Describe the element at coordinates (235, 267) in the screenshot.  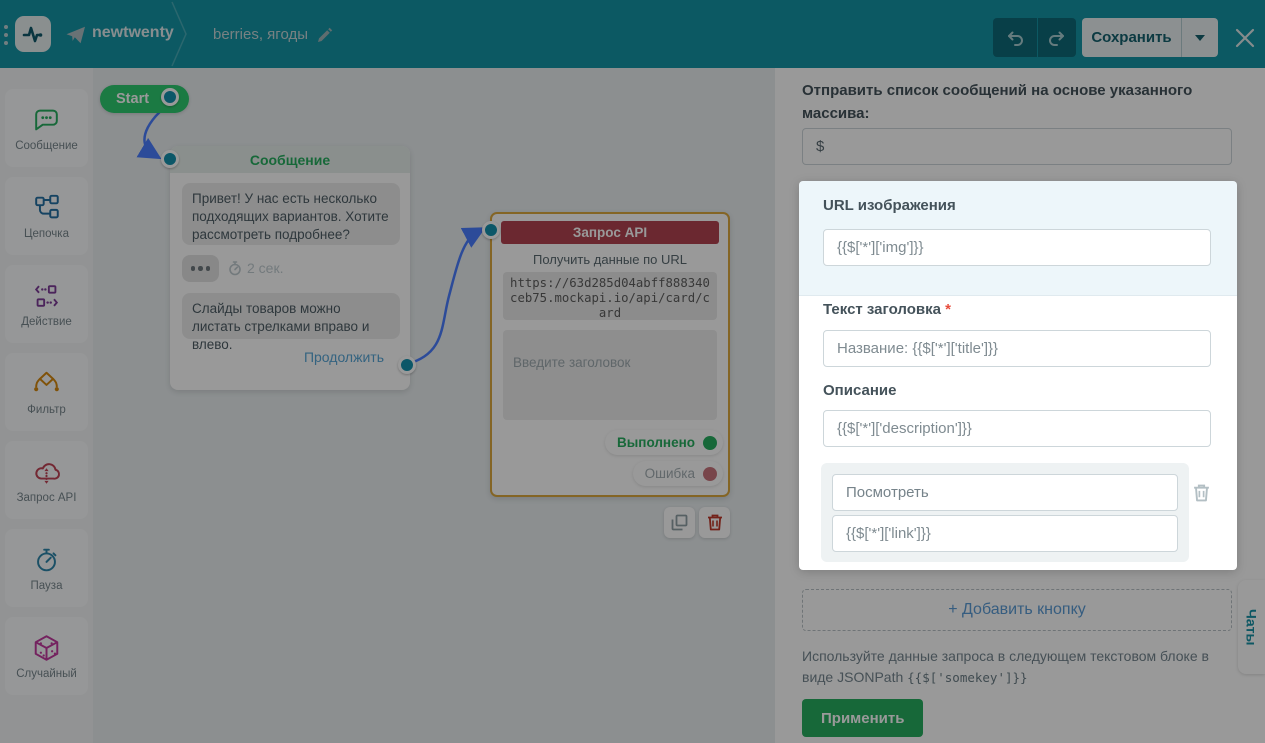
I see `stopwatch-icon` at that location.